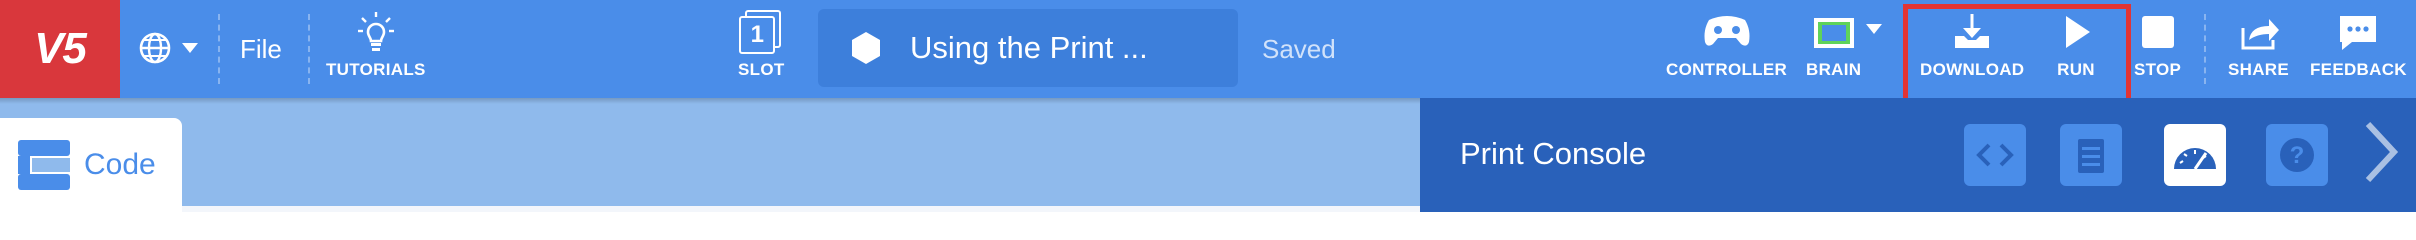 This screenshot has height=240, width=2416. What do you see at coordinates (120, 164) in the screenshot?
I see `tab-code-label: Code` at bounding box center [120, 164].